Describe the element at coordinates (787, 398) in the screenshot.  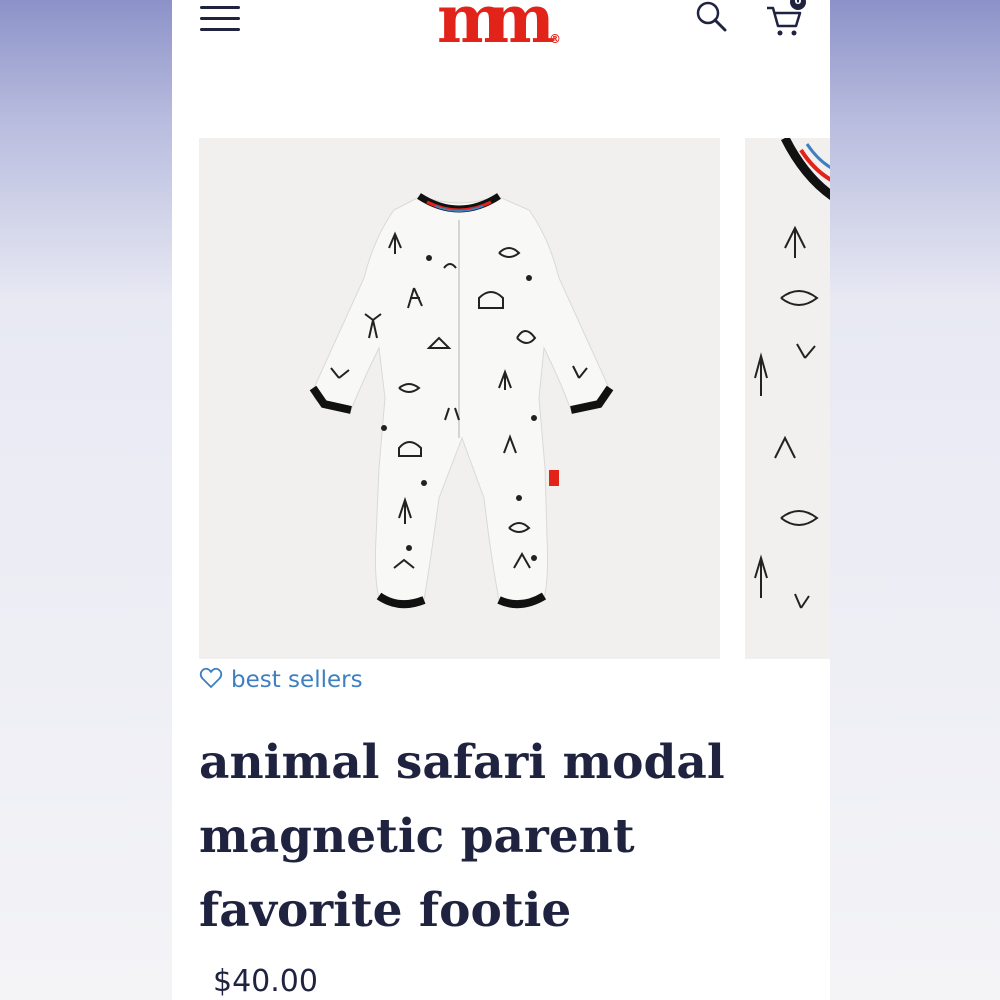
I see `product-image-next` at that location.